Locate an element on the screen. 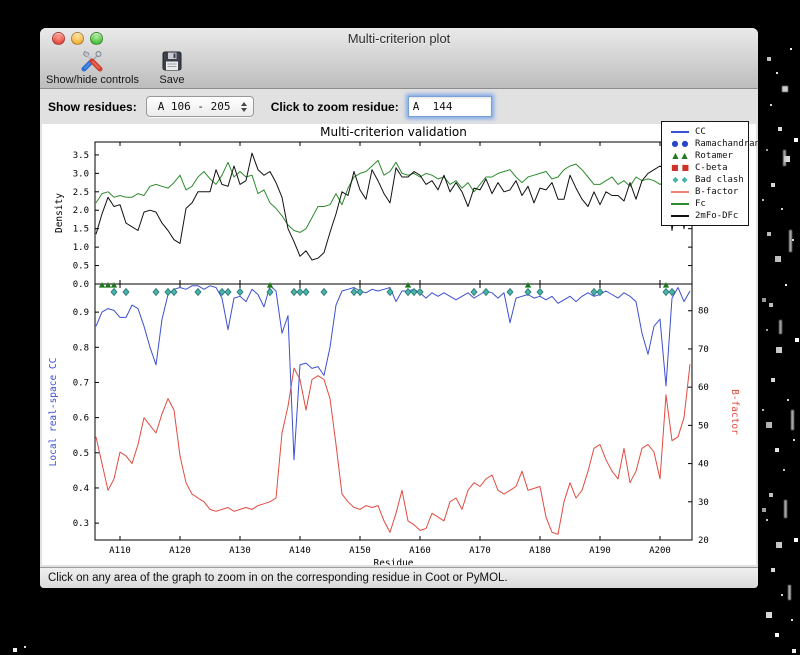 The height and width of the screenshot is (655, 800). show-residues-dropdown: A 106 - 205 is located at coordinates (199, 106).